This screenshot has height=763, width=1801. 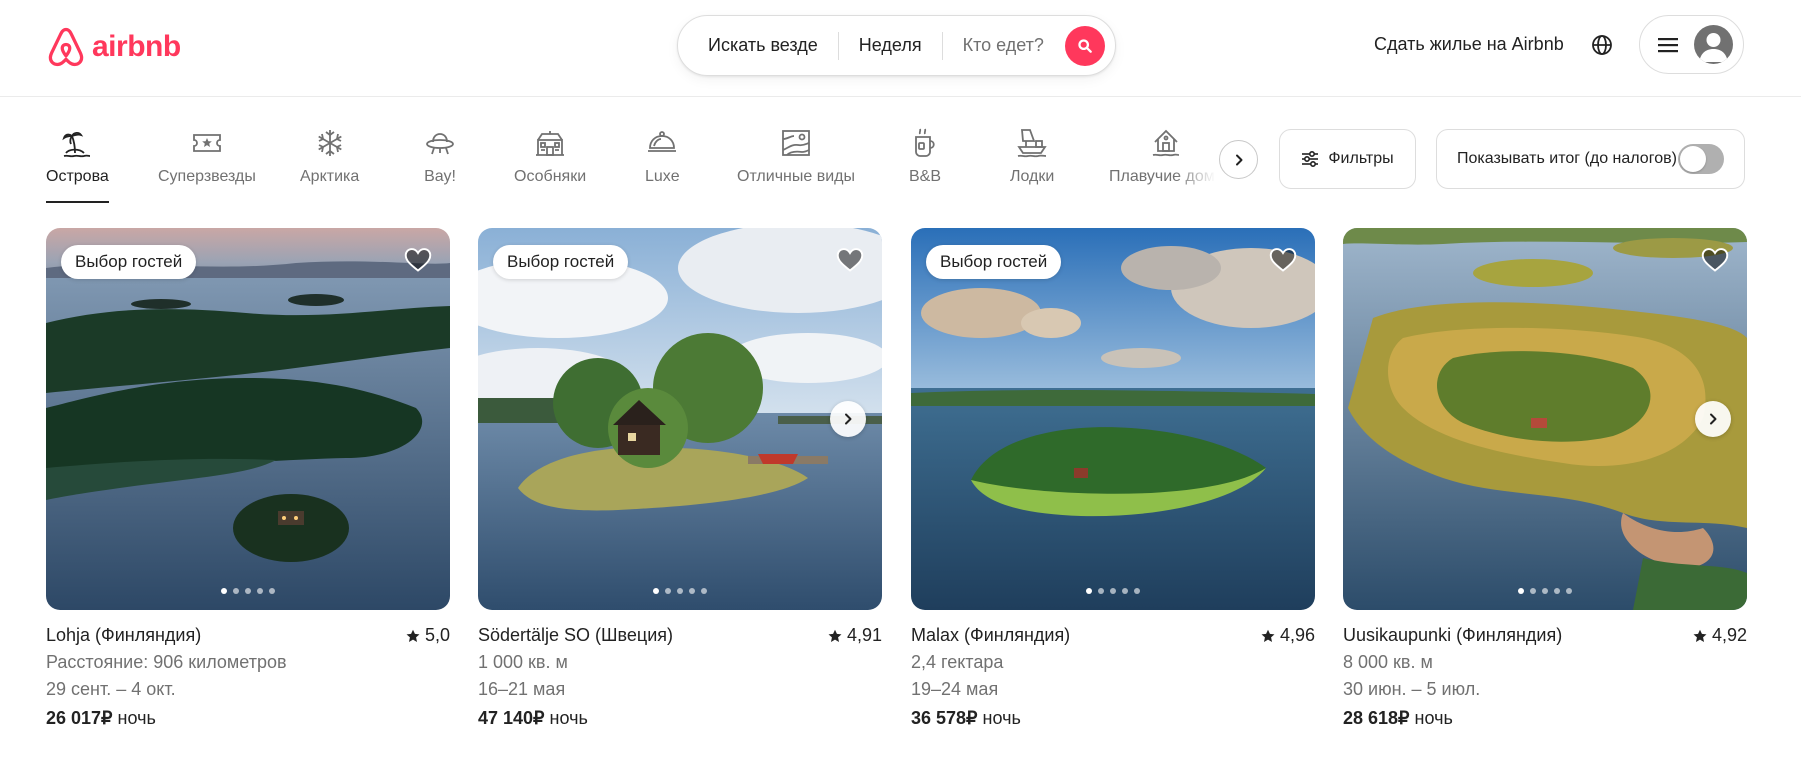 I want to click on search-bar: Искать везде Неделя Кто едет?, so click(x=896, y=45).